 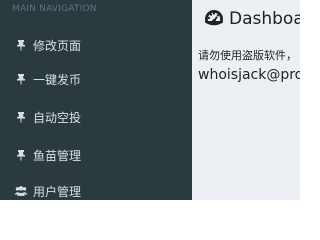 I want to click on sidebar-item-auto-airdrop: 自动空投, so click(x=96, y=117).